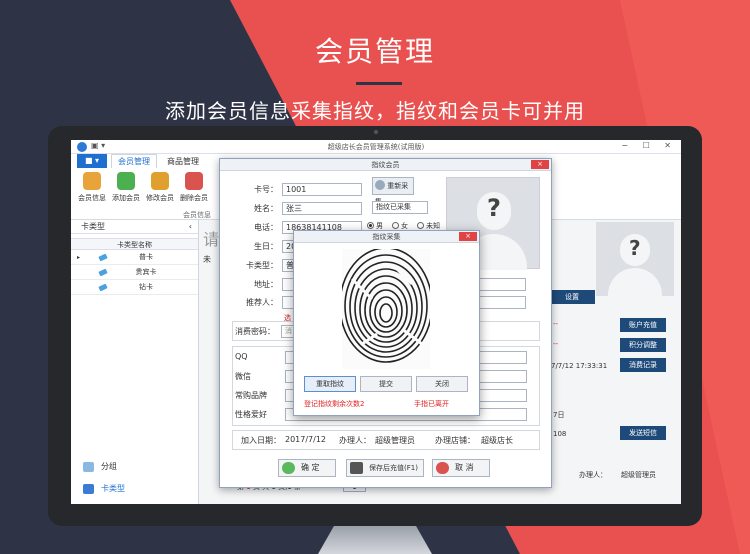 The image size is (750, 554). I want to click on table-row: 钻卡, so click(134, 287).